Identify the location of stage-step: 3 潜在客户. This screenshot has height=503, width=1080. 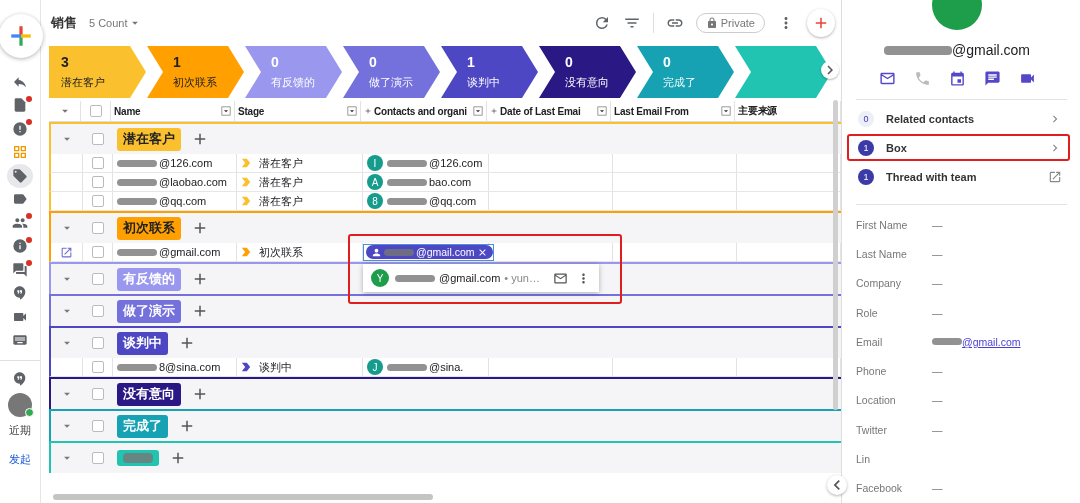
(97, 72).